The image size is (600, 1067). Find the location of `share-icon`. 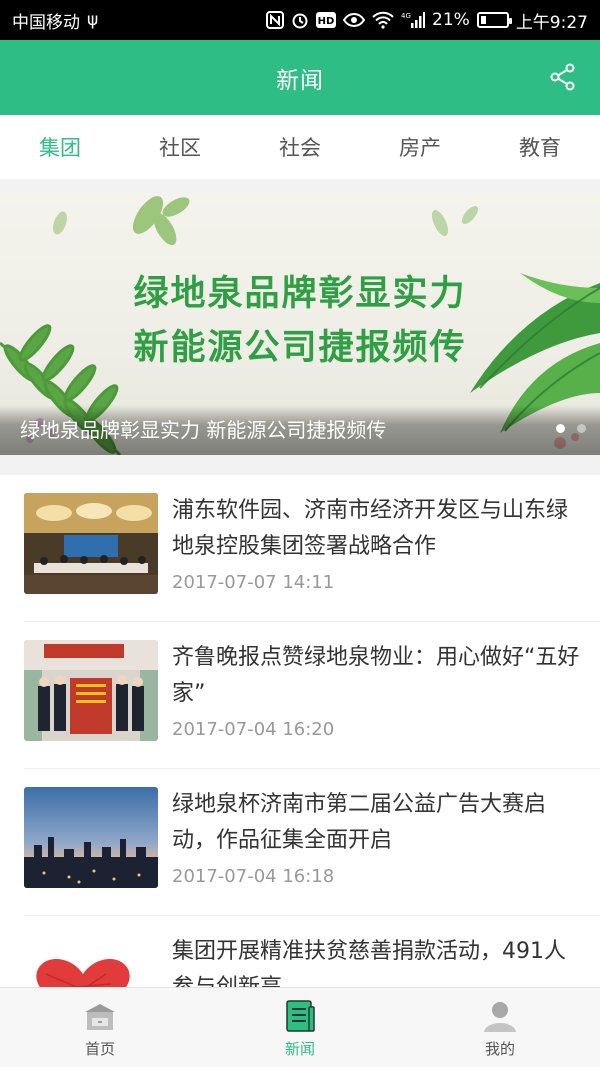

share-icon is located at coordinates (563, 77).